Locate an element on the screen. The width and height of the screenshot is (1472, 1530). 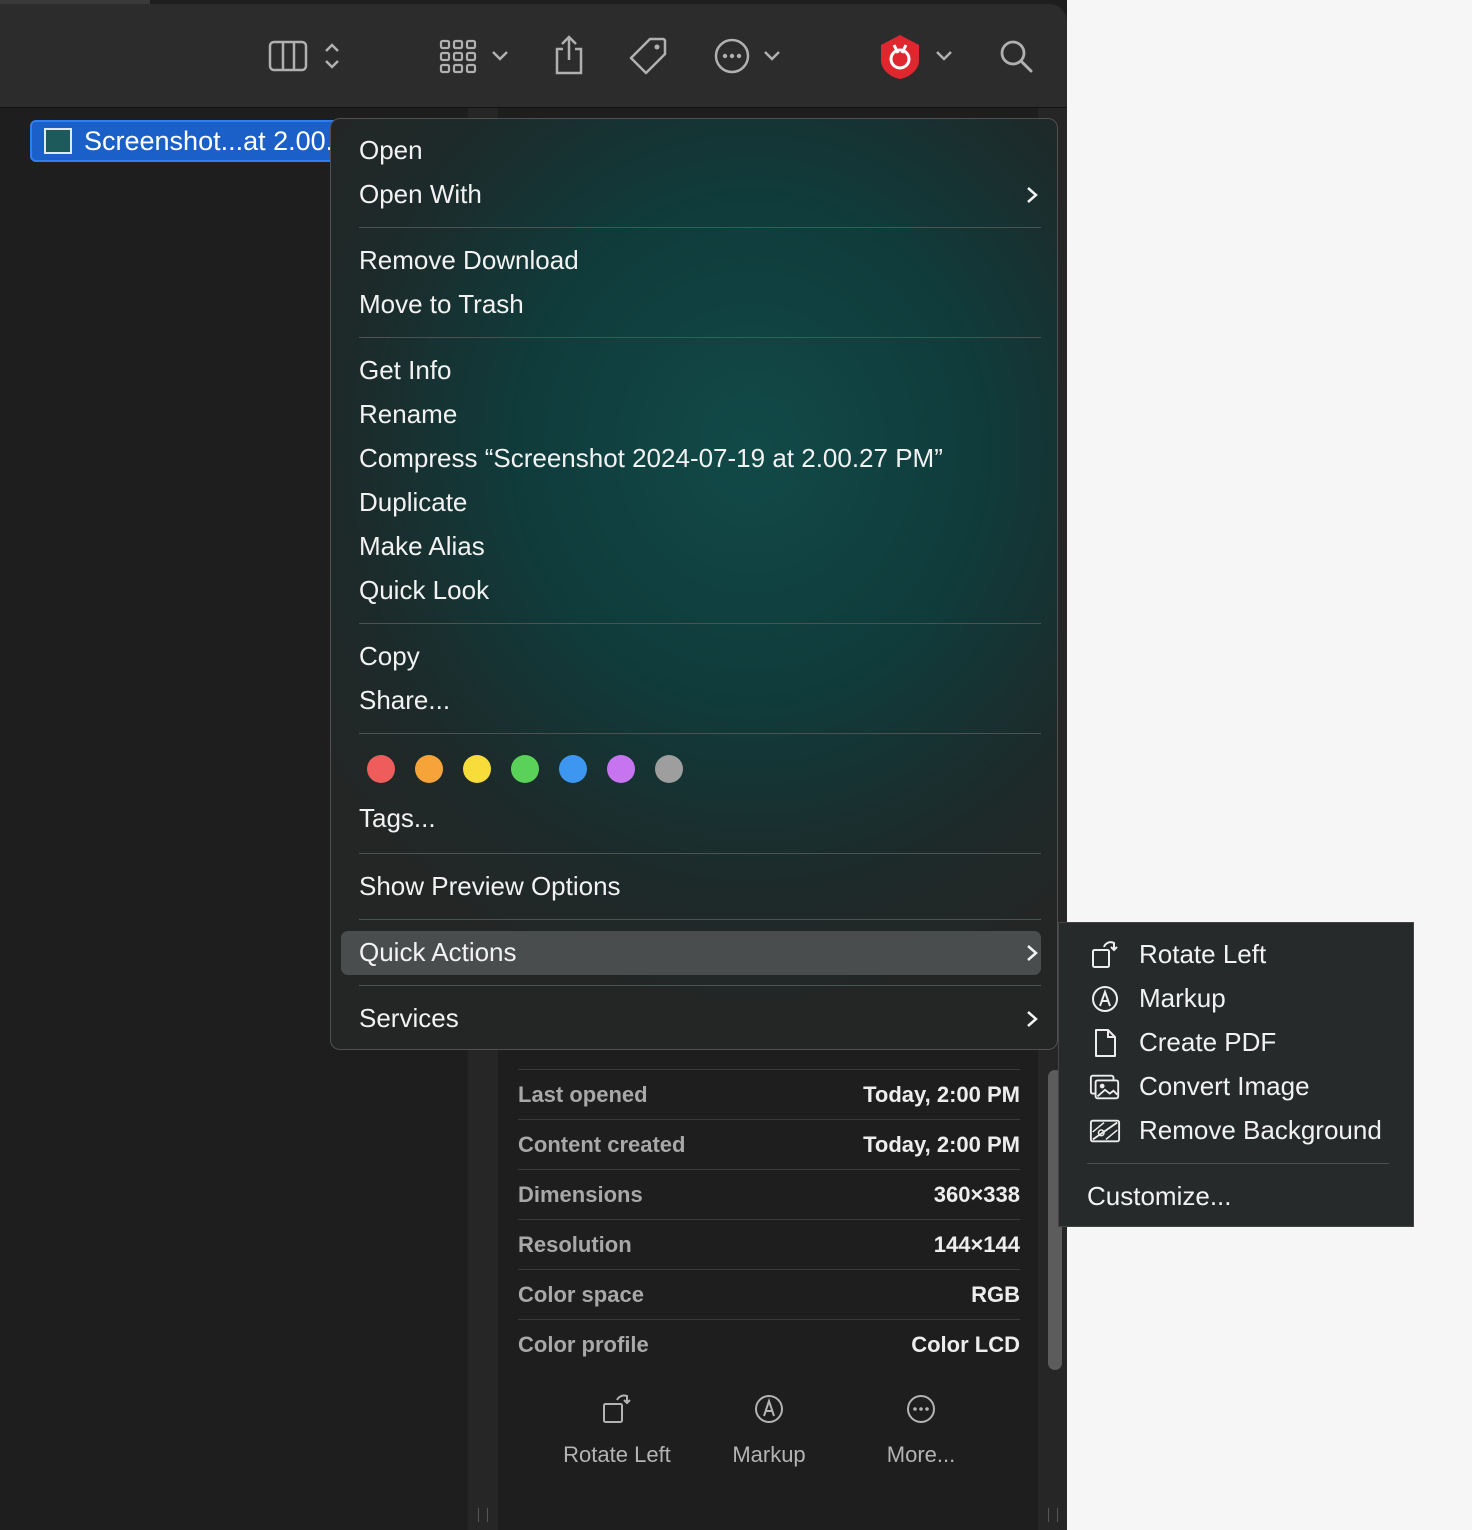
info-value: 360×338 is located at coordinates (976, 1194).